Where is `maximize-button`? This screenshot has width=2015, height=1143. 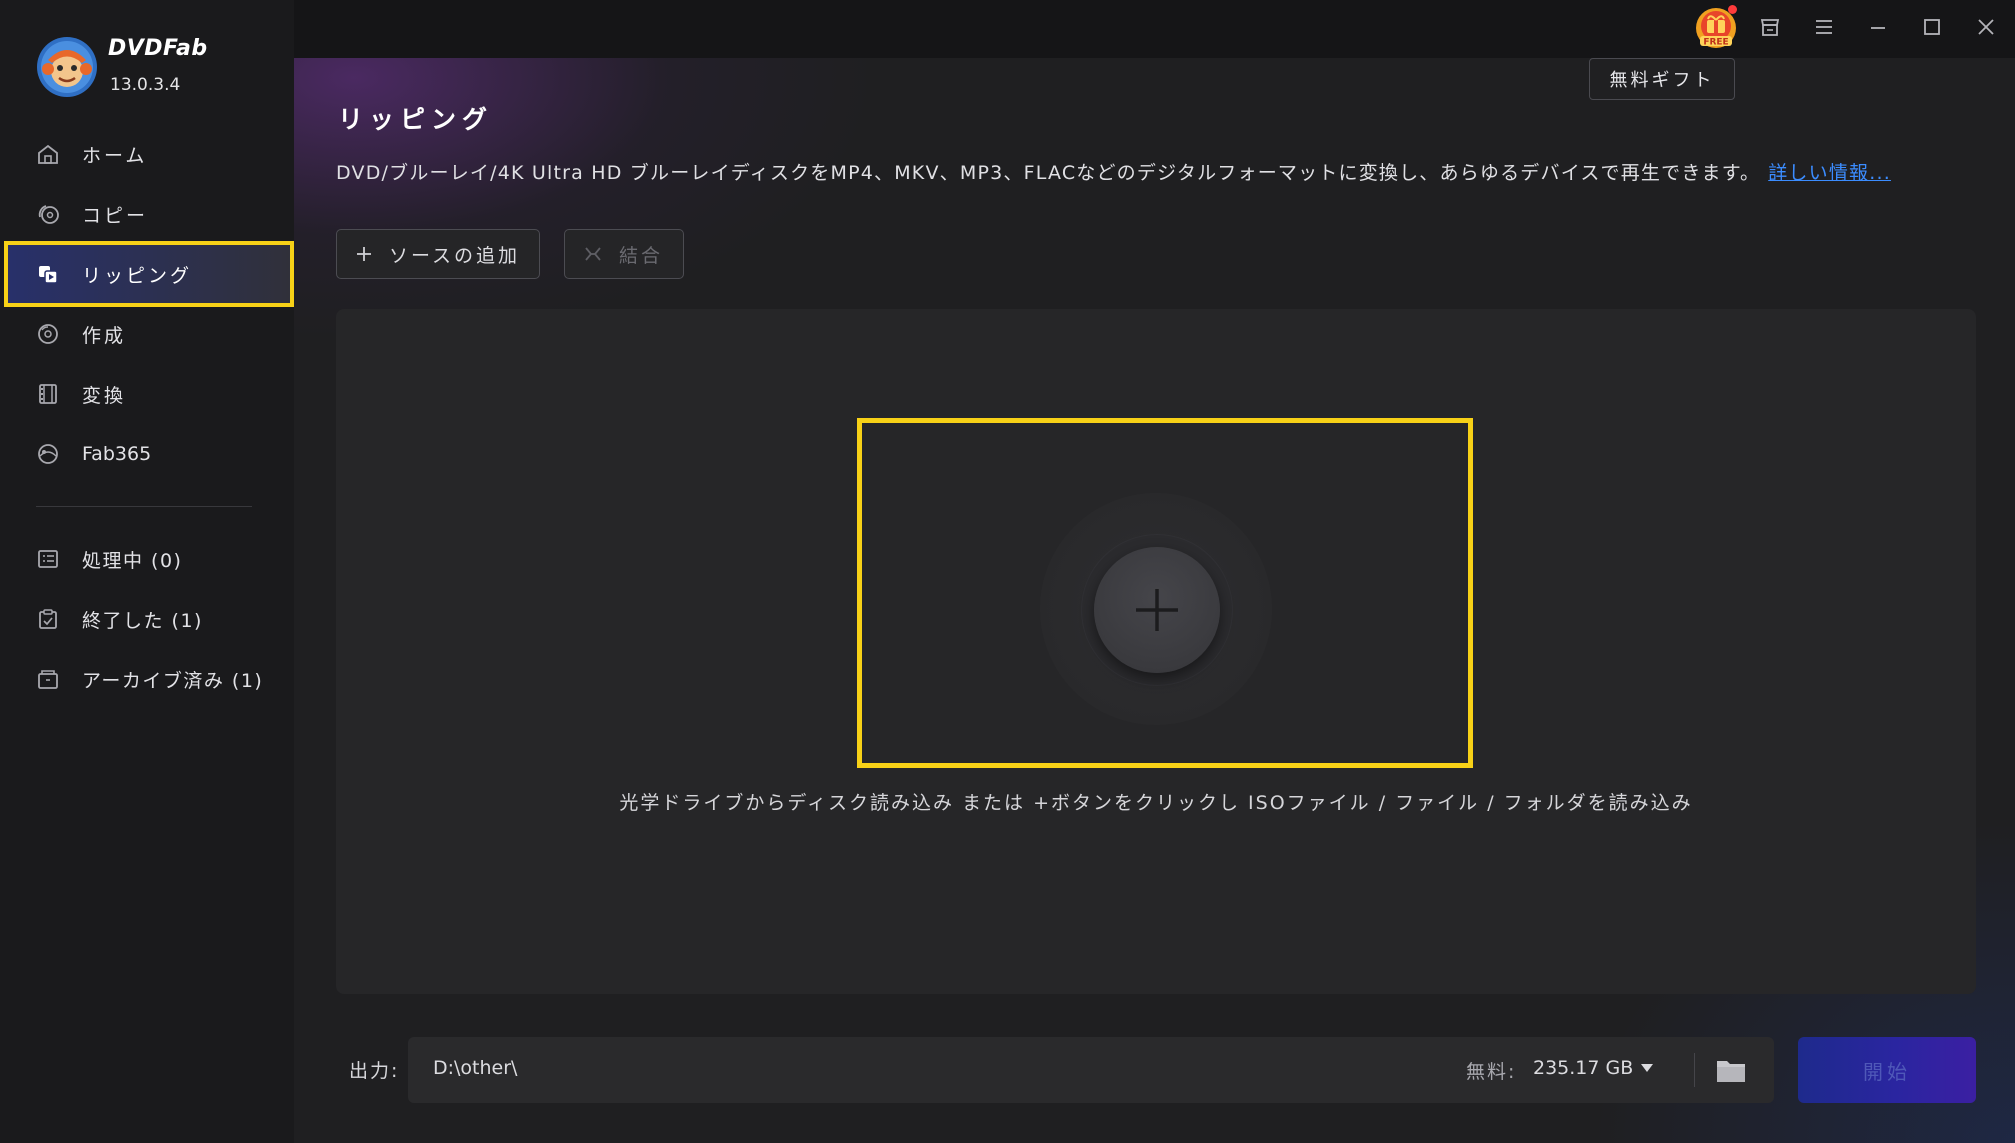
maximize-button is located at coordinates (1932, 27).